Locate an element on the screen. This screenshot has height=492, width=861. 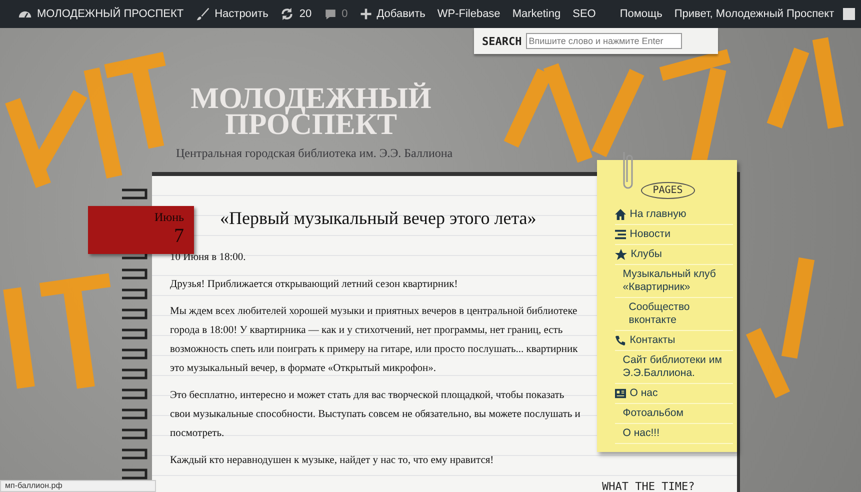
menu-item: Контакты is located at coordinates (673, 341).